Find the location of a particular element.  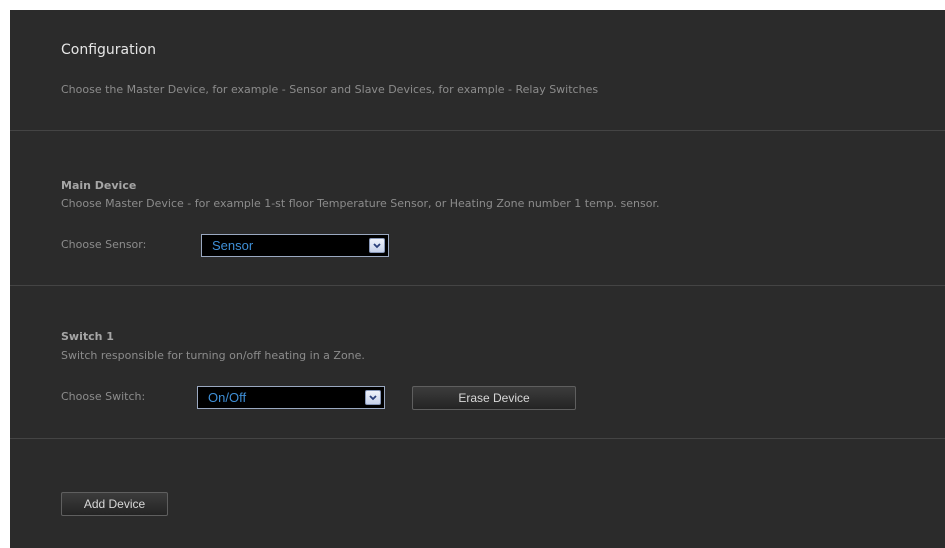

switch-1-heading: Switch 1 is located at coordinates (87, 336).